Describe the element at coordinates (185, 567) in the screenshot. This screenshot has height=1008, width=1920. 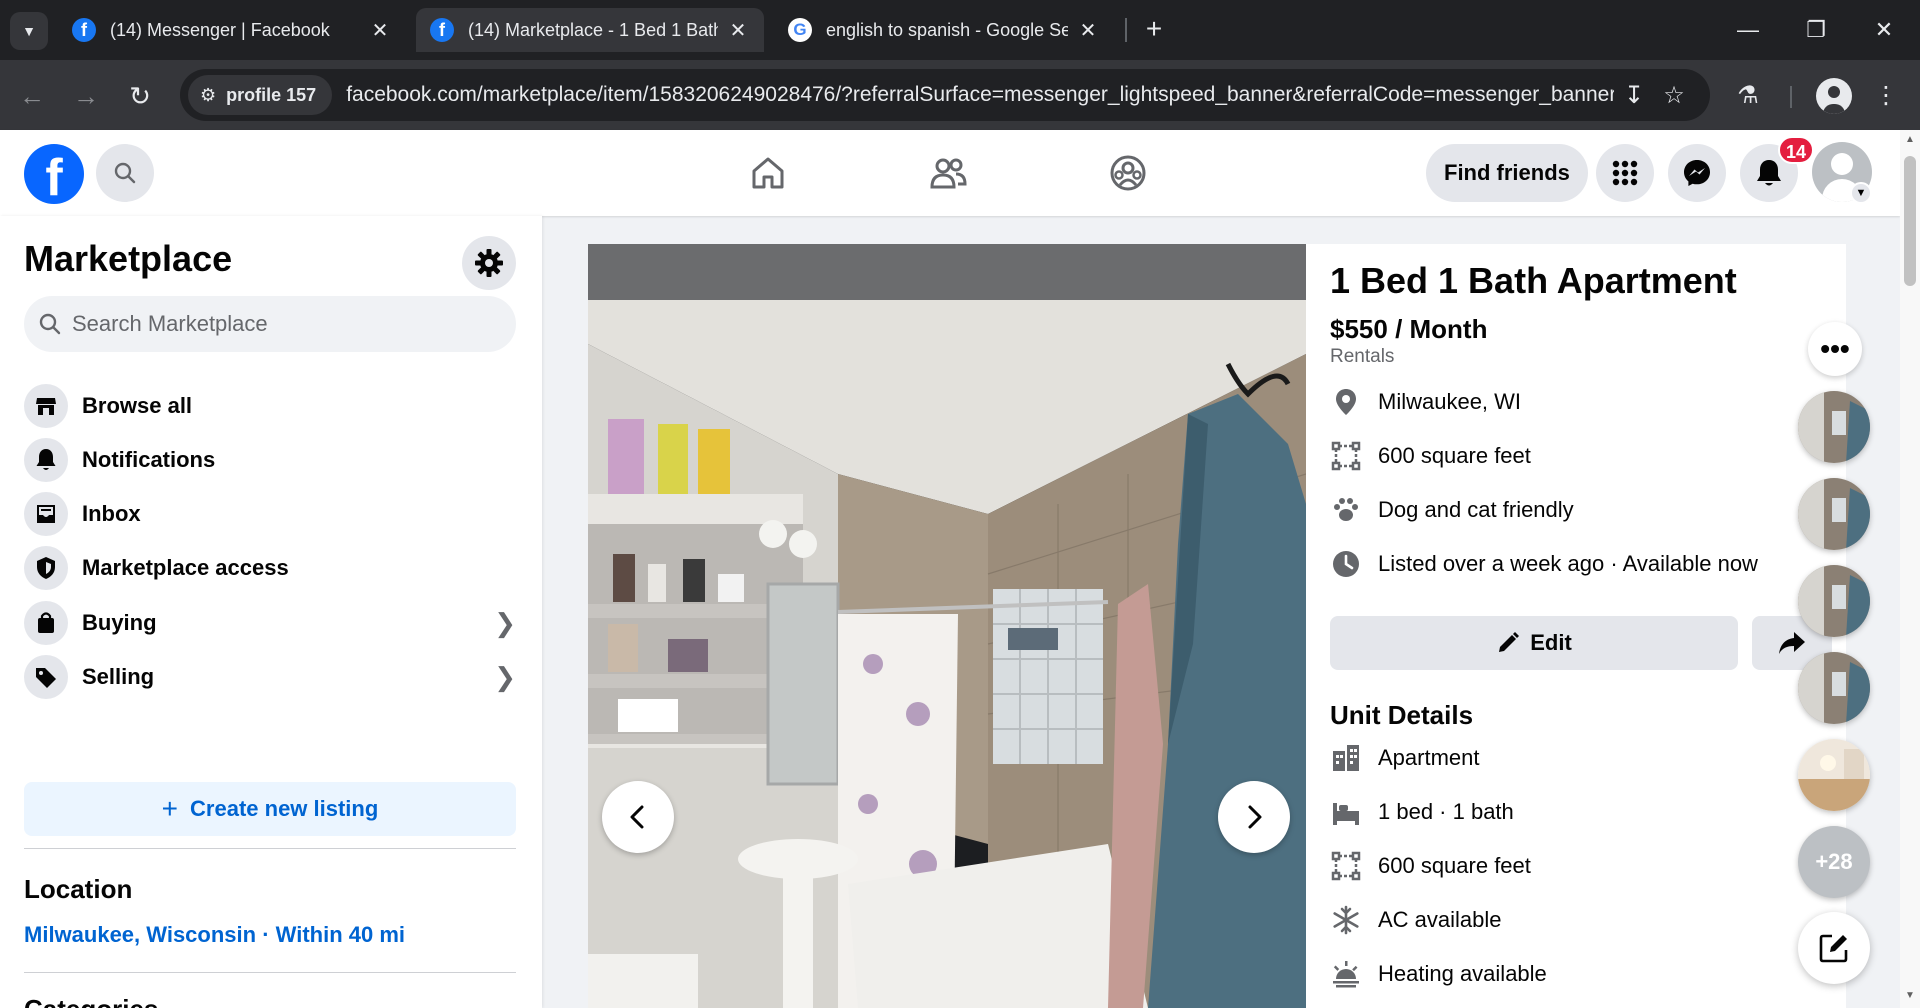
I see `sidebar-item-label: Marketplace access` at that location.